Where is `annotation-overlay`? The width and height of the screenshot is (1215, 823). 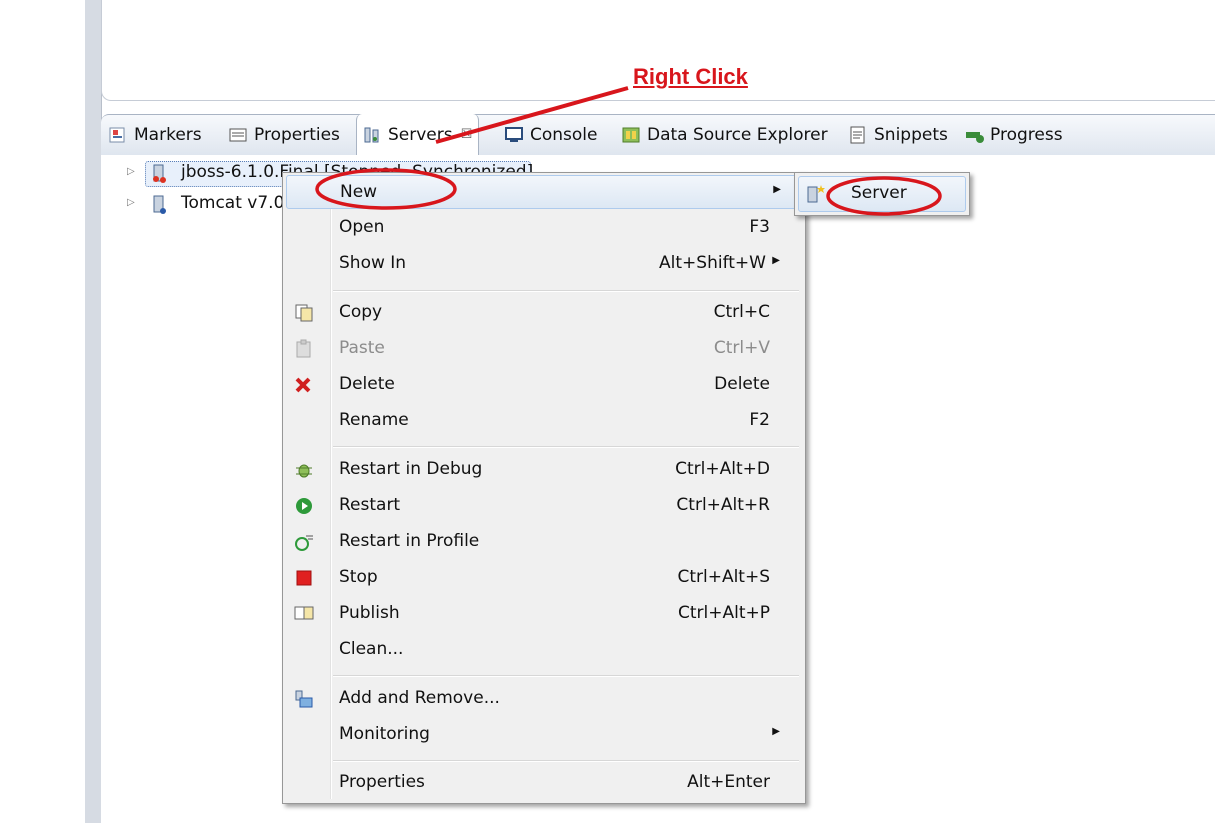
annotation-overlay is located at coordinates (628, 151).